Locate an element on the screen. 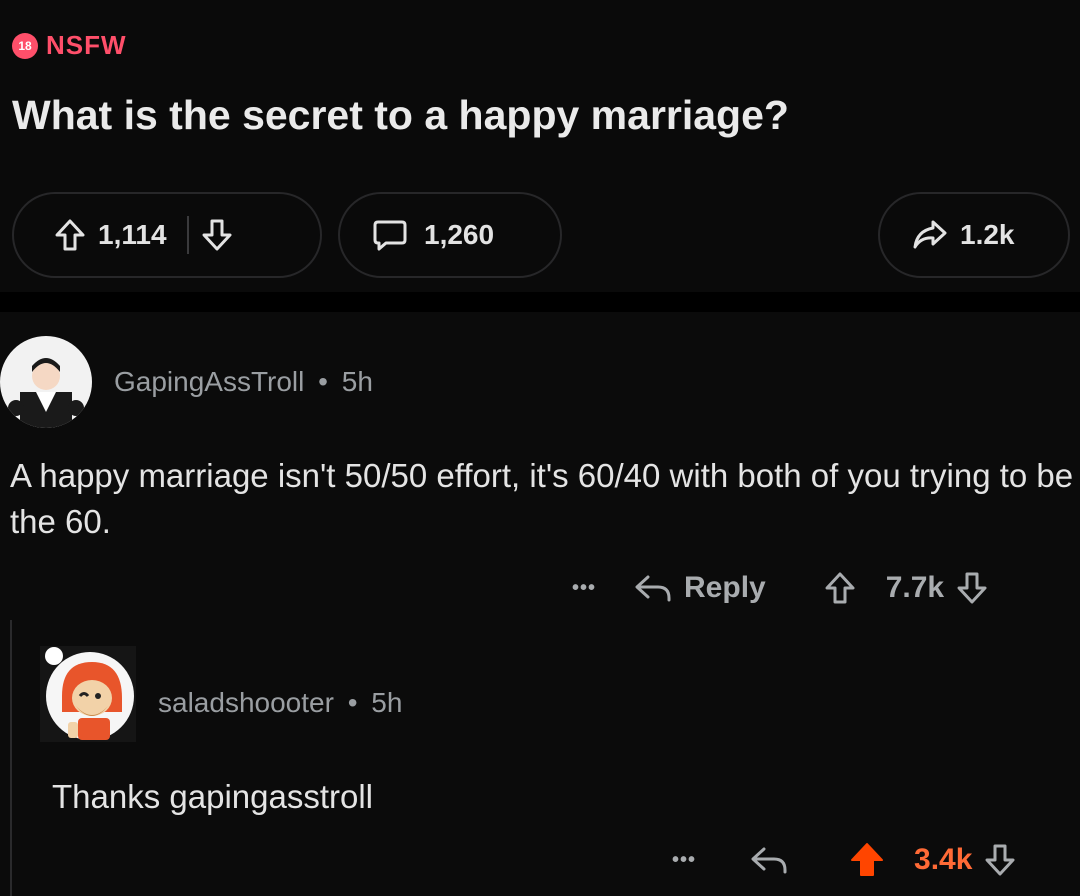  share-button: 1.2k is located at coordinates (974, 235).